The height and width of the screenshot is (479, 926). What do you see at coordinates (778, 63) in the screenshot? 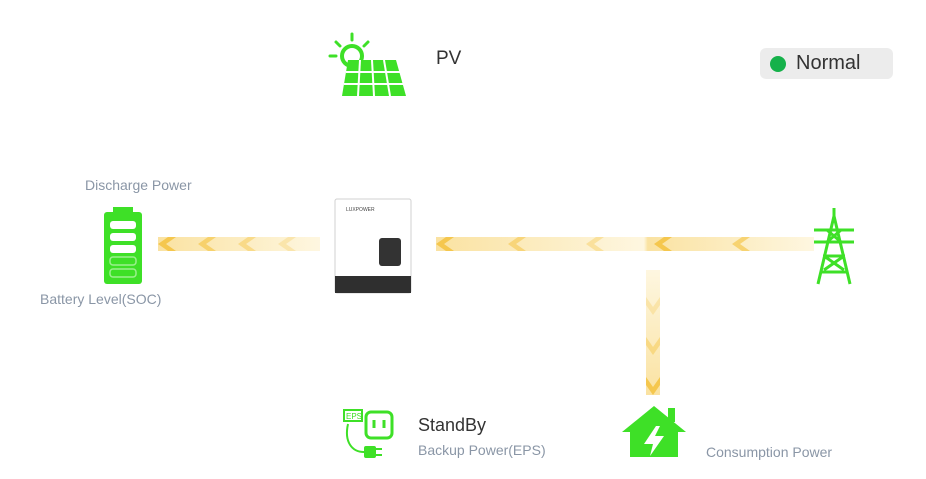
I see `status-dot-icon` at bounding box center [778, 63].